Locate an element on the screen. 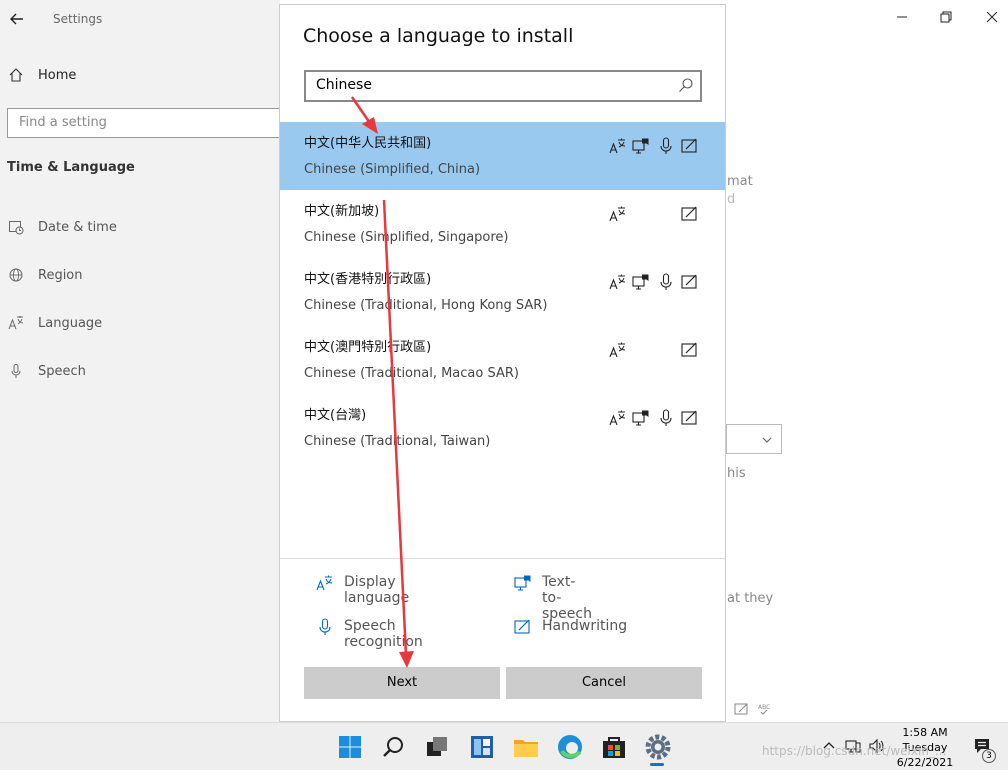 Image resolution: width=1008 pixels, height=770 pixels. background-dropdown is located at coordinates (754, 439).